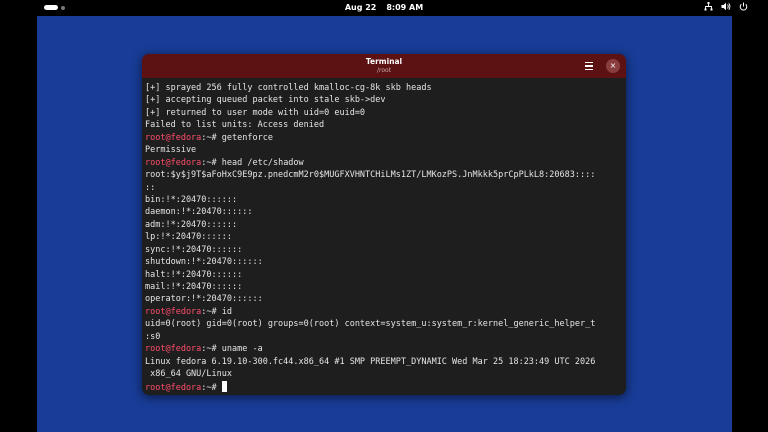 This screenshot has width=768, height=432. I want to click on output-text: mail:!*:20470::::::, so click(194, 287).